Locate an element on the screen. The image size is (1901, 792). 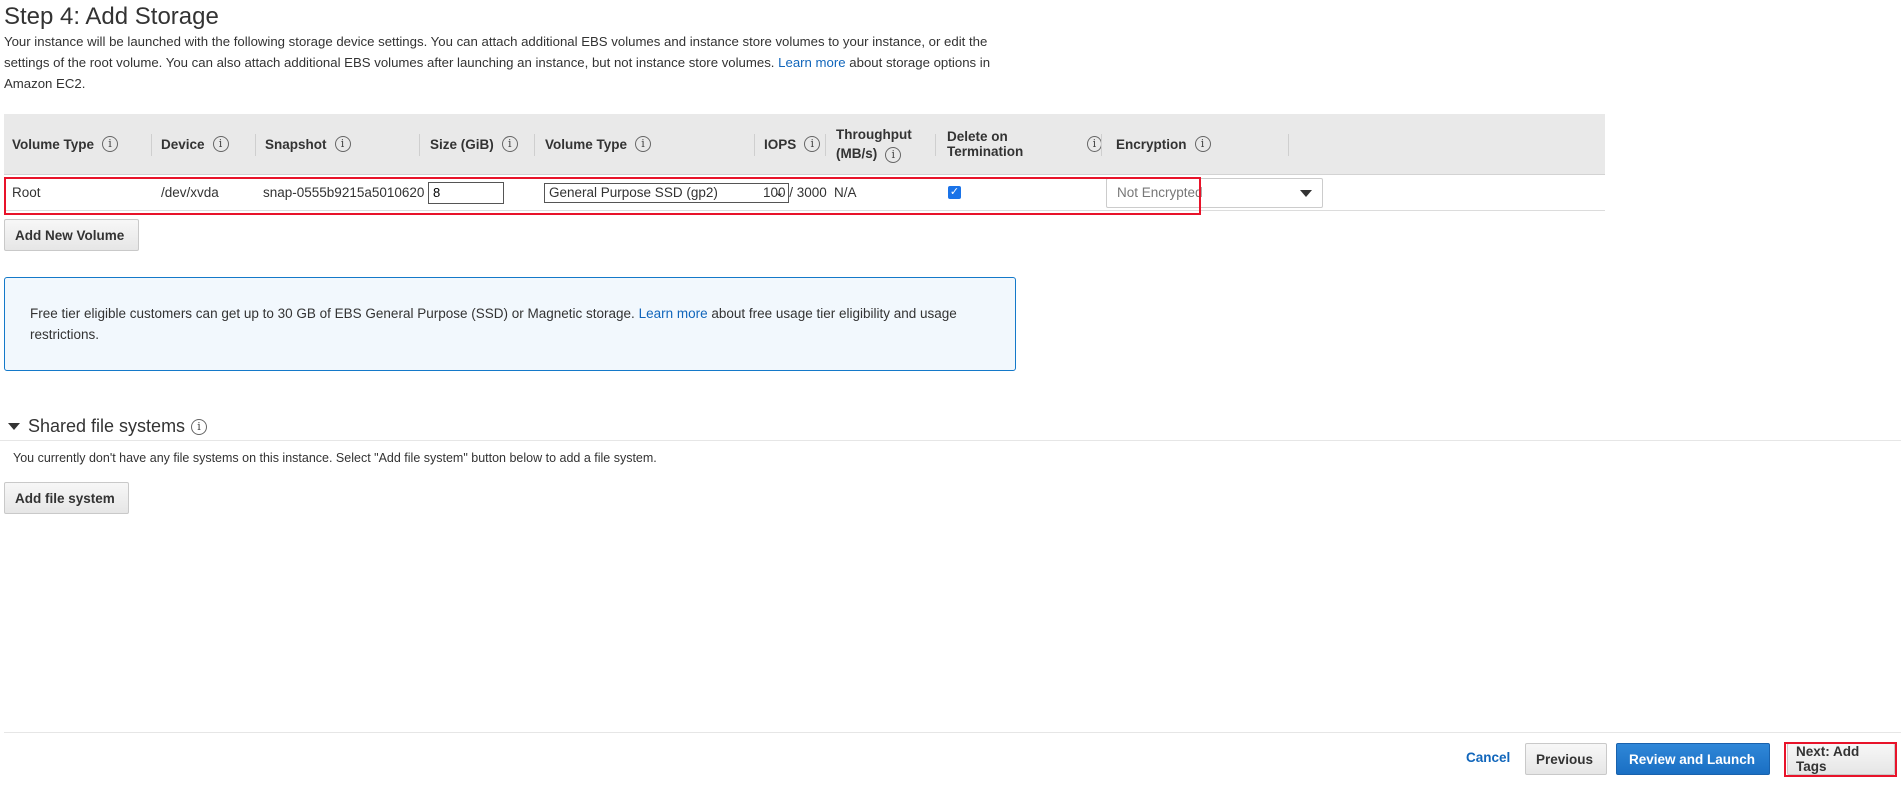
col-volume-type-label: Volume Type is located at coordinates (53, 144).